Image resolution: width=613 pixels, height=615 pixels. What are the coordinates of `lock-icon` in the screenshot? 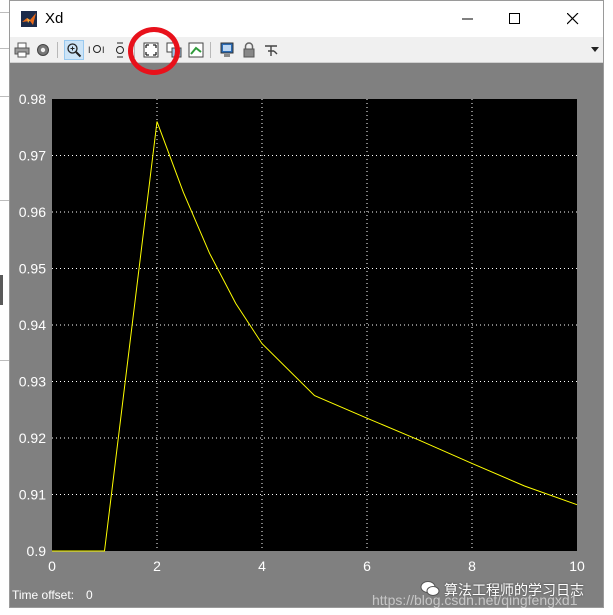 It's located at (249, 50).